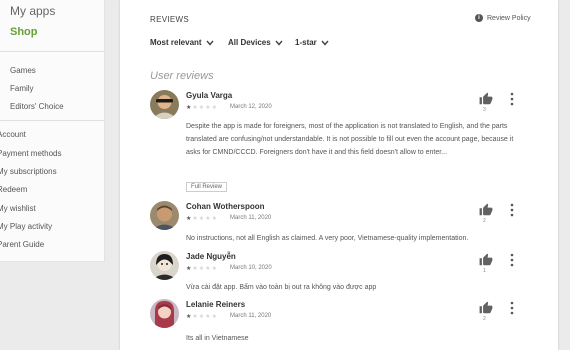 The image size is (570, 350). What do you see at coordinates (479, 18) in the screenshot?
I see `info-icon: i` at bounding box center [479, 18].